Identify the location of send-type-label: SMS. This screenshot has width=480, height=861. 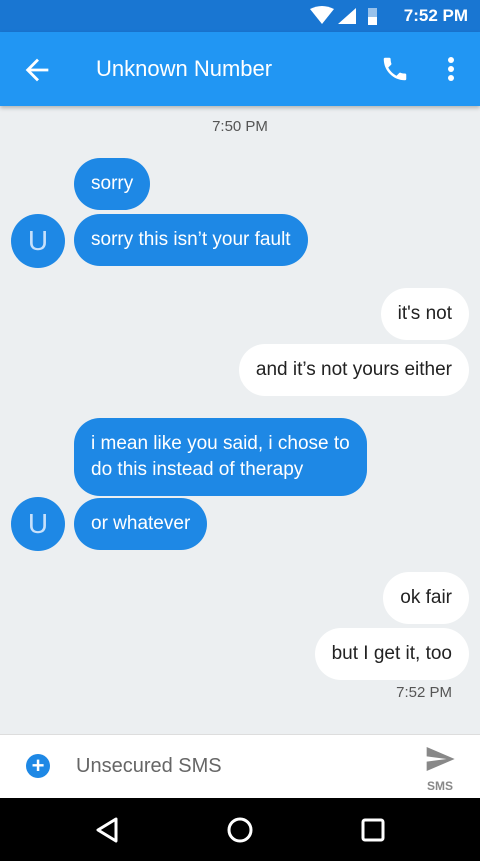
(439, 786).